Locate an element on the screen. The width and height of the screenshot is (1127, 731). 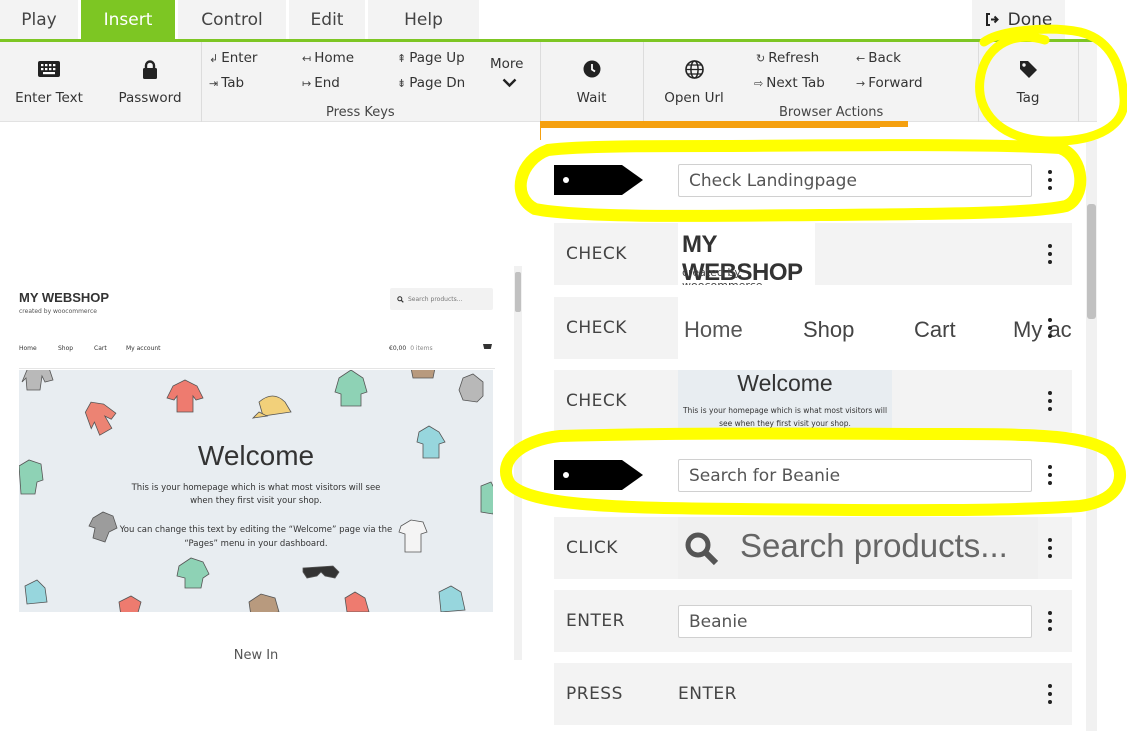
basket-icon is located at coordinates (487, 348).